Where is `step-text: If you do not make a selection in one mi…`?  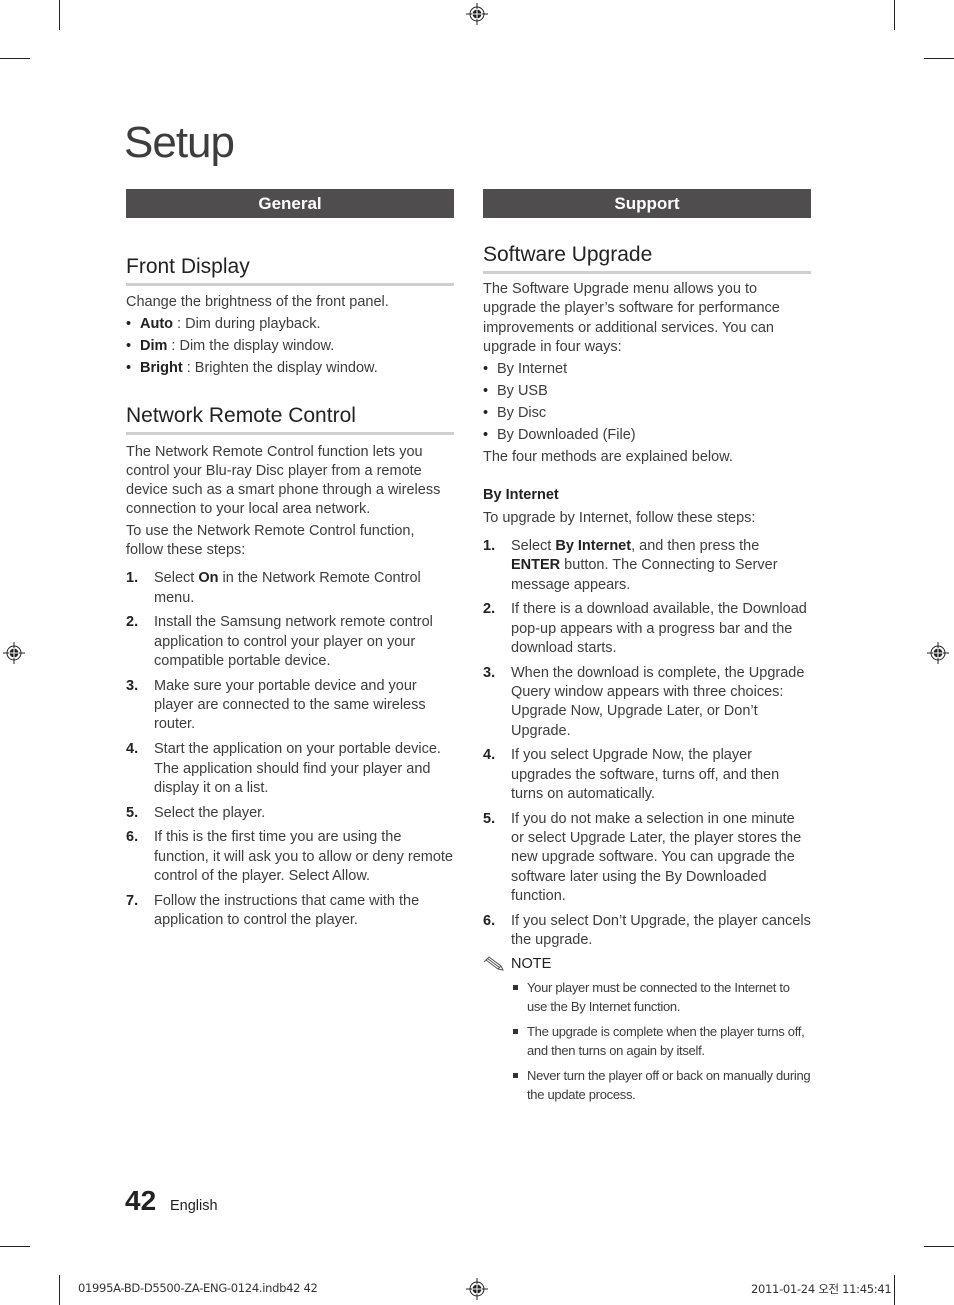 step-text: If you do not make a selection in one mi… is located at coordinates (656, 857).